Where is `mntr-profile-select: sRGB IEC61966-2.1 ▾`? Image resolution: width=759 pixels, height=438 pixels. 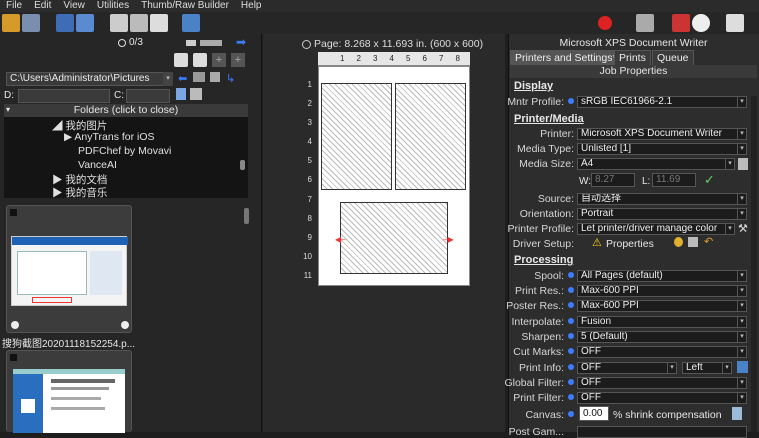 mntr-profile-select: sRGB IEC61966-2.1 ▾ is located at coordinates (662, 102).